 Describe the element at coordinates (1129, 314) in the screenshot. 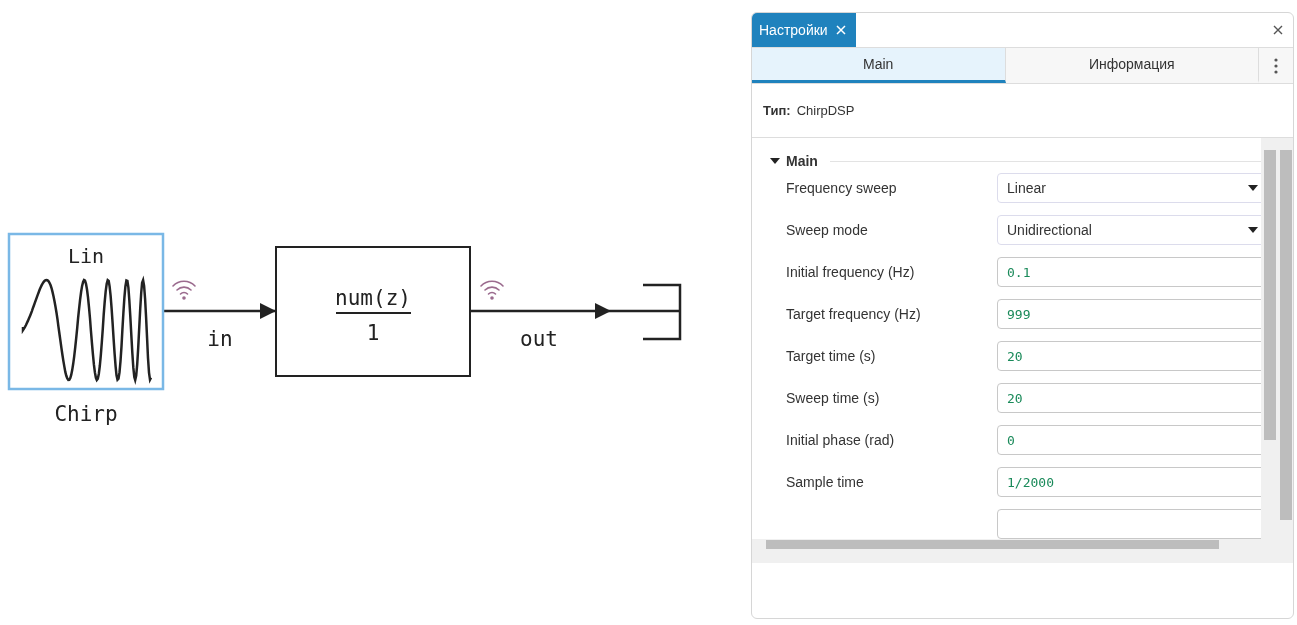

I see `input-field: 999` at that location.